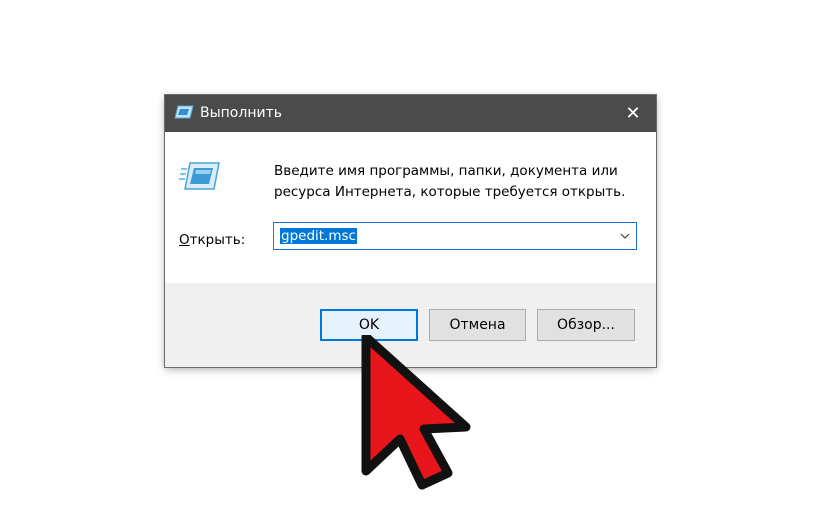 This screenshot has width=822, height=510. Describe the element at coordinates (416, 413) in the screenshot. I see `cursor-arrow-icon` at that location.